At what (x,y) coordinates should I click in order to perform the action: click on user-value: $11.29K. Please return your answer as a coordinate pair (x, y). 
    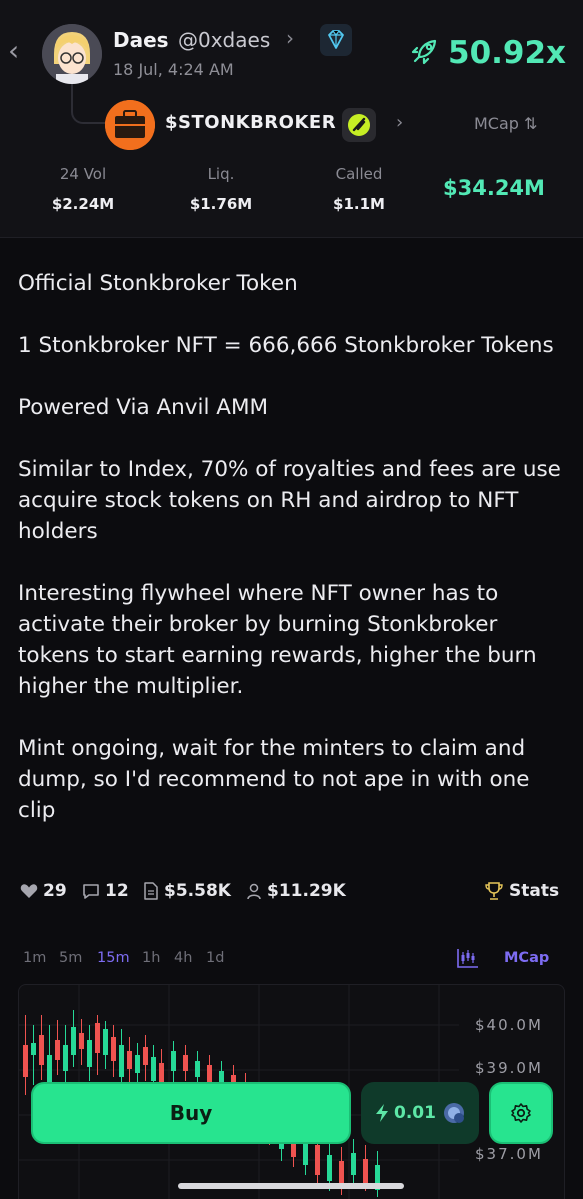
    Looking at the image, I should click on (296, 891).